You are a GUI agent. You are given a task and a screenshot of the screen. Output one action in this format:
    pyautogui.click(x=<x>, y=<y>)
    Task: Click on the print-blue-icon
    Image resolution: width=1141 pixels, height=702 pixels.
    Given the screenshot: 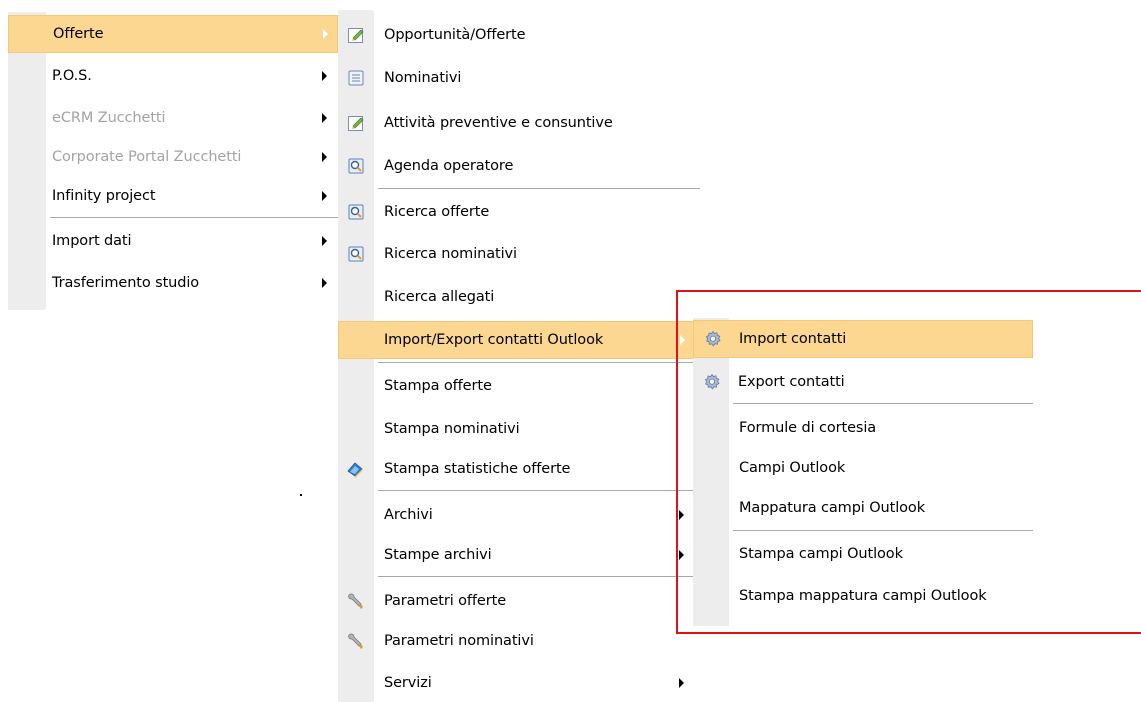 What is the action you would take?
    pyautogui.click(x=355, y=470)
    